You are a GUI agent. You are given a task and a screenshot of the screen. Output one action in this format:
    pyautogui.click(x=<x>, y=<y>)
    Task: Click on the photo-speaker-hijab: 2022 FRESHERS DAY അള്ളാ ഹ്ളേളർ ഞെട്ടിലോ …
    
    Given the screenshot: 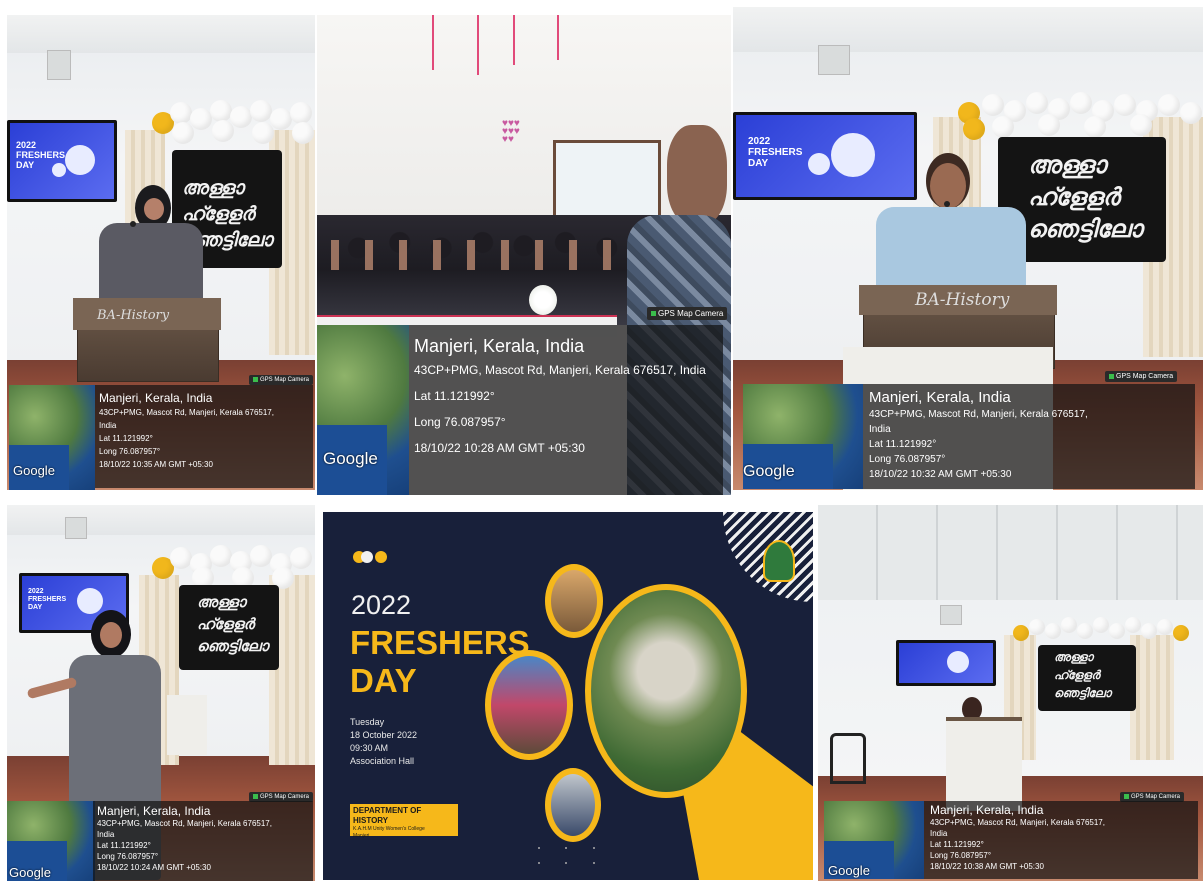 What is the action you would take?
    pyautogui.click(x=161, y=252)
    